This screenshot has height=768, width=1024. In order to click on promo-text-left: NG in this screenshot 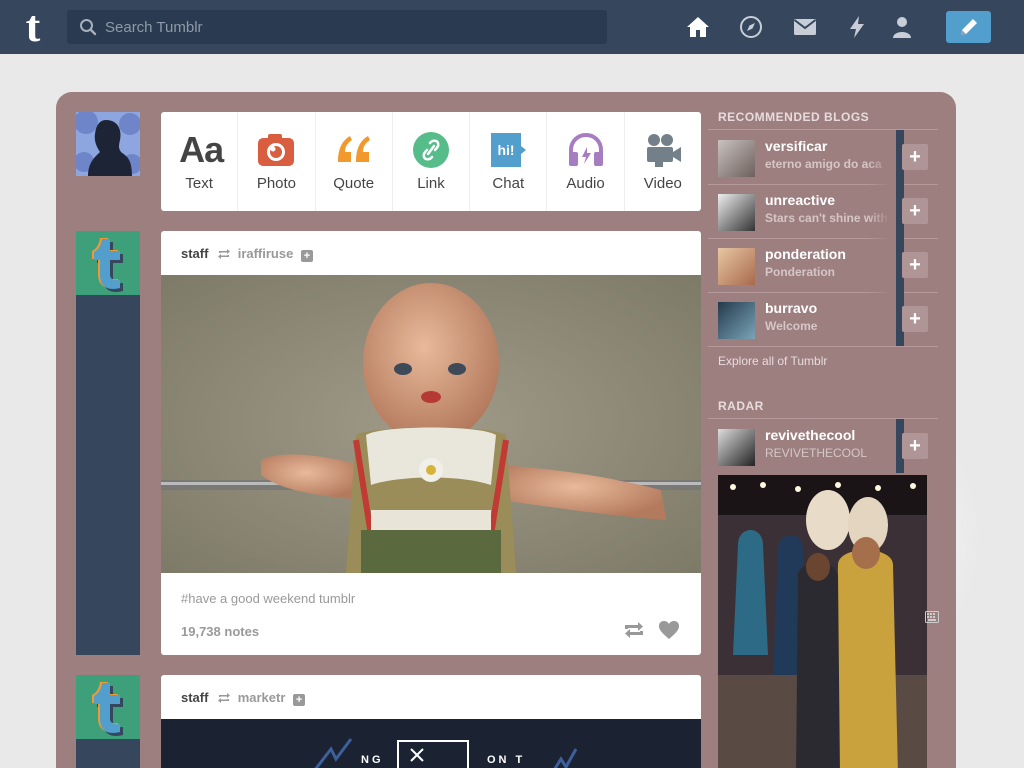, I will do `click(372, 760)`.